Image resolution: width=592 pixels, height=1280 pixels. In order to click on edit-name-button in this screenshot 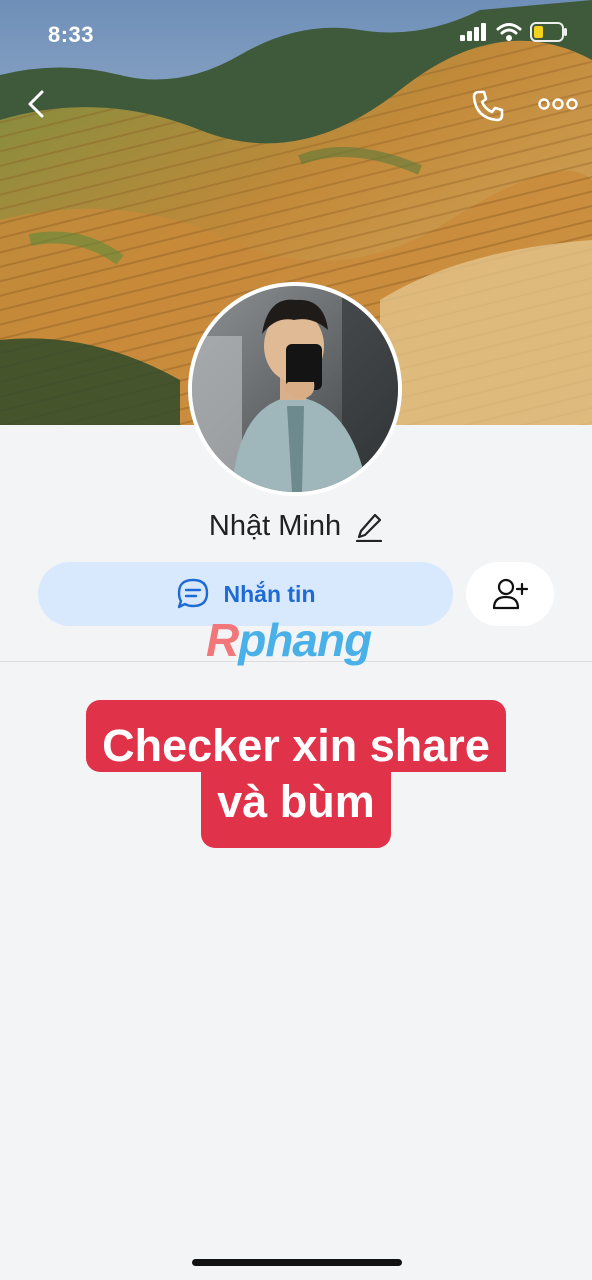, I will do `click(369, 527)`.